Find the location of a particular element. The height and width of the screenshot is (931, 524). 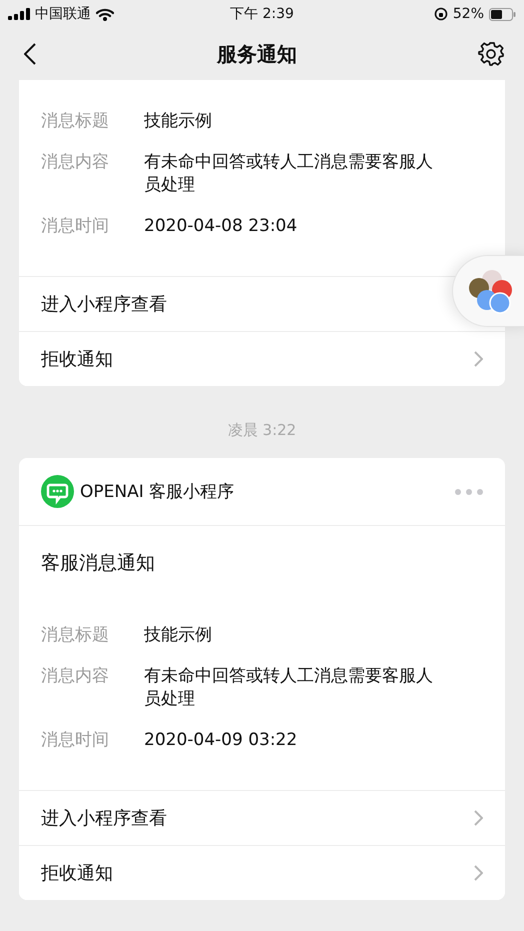

message-time: 凌晨 3:22 is located at coordinates (262, 430).